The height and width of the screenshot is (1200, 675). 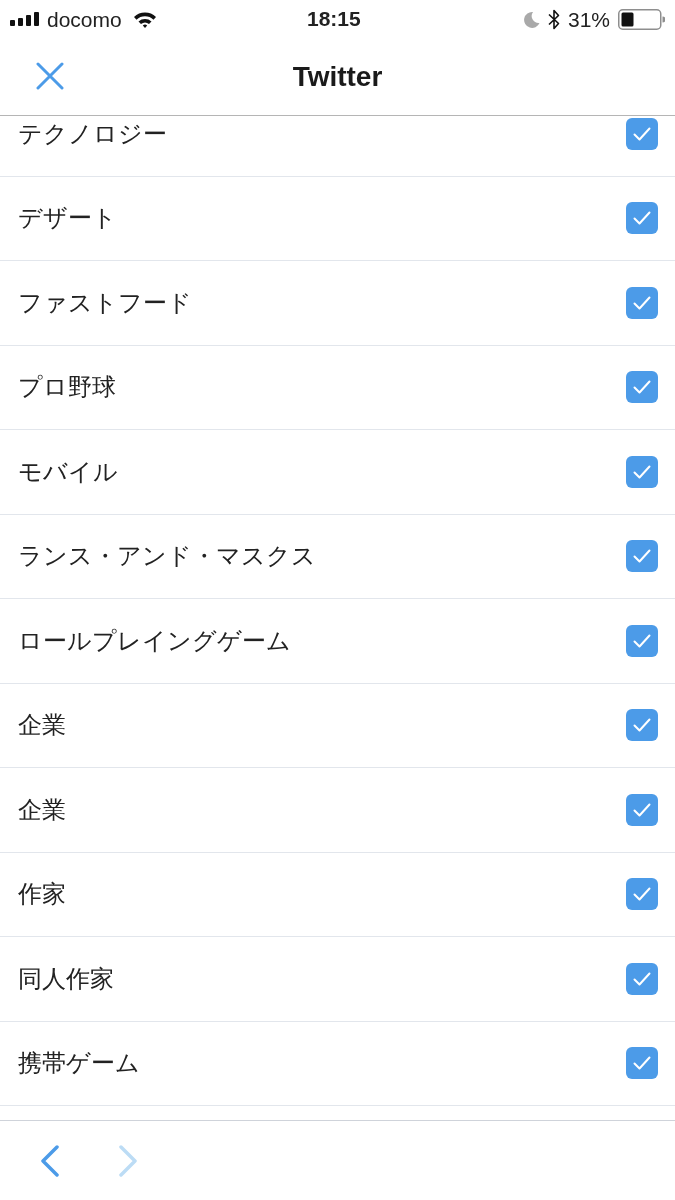 What do you see at coordinates (84, 19) in the screenshot?
I see `carrier-name: docomo` at bounding box center [84, 19].